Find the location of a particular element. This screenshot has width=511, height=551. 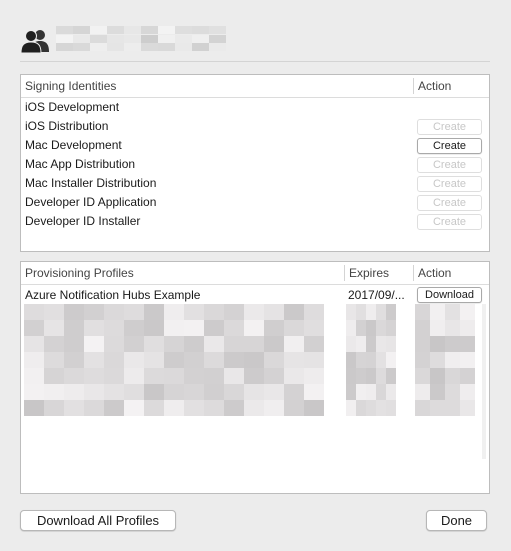

signing-identity-name: Developer ID Application is located at coordinates (91, 202).